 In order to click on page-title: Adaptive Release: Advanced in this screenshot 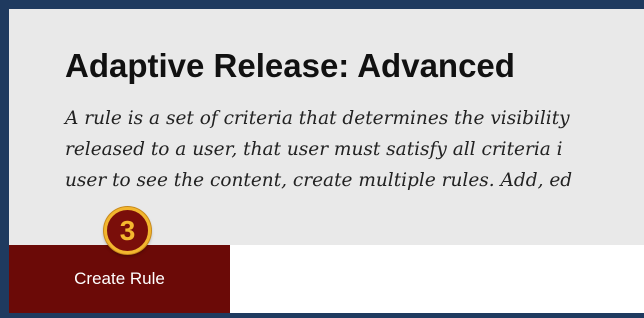, I will do `click(290, 65)`.